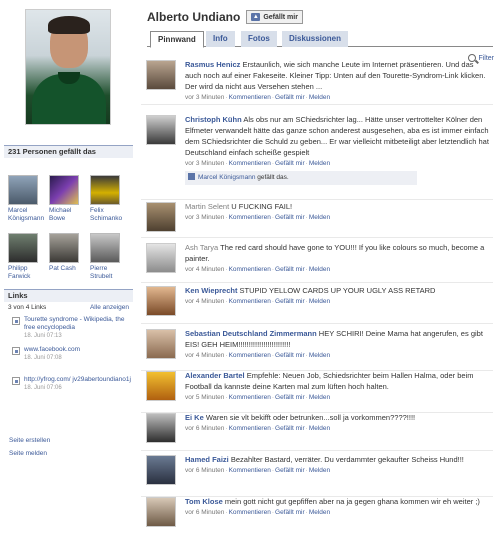 Image resolution: width=500 pixels, height=533 pixels. I want to click on link-item: www.facebook.com 18. Juni 07:08, so click(68, 359).